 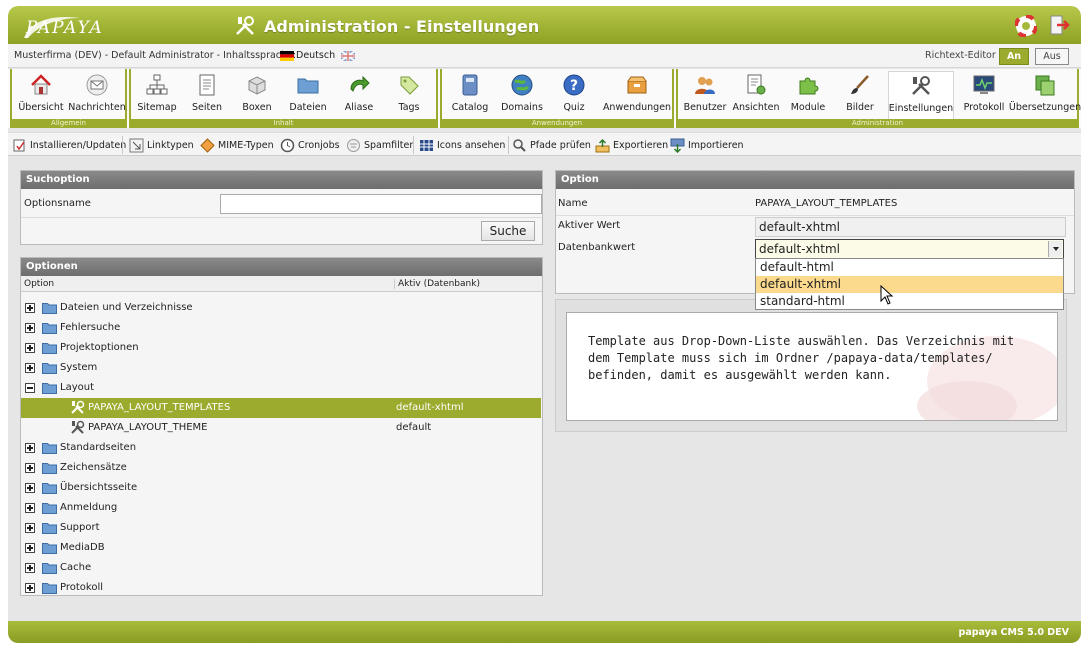 I want to click on linktypes-button: Linktypen, so click(x=161, y=145).